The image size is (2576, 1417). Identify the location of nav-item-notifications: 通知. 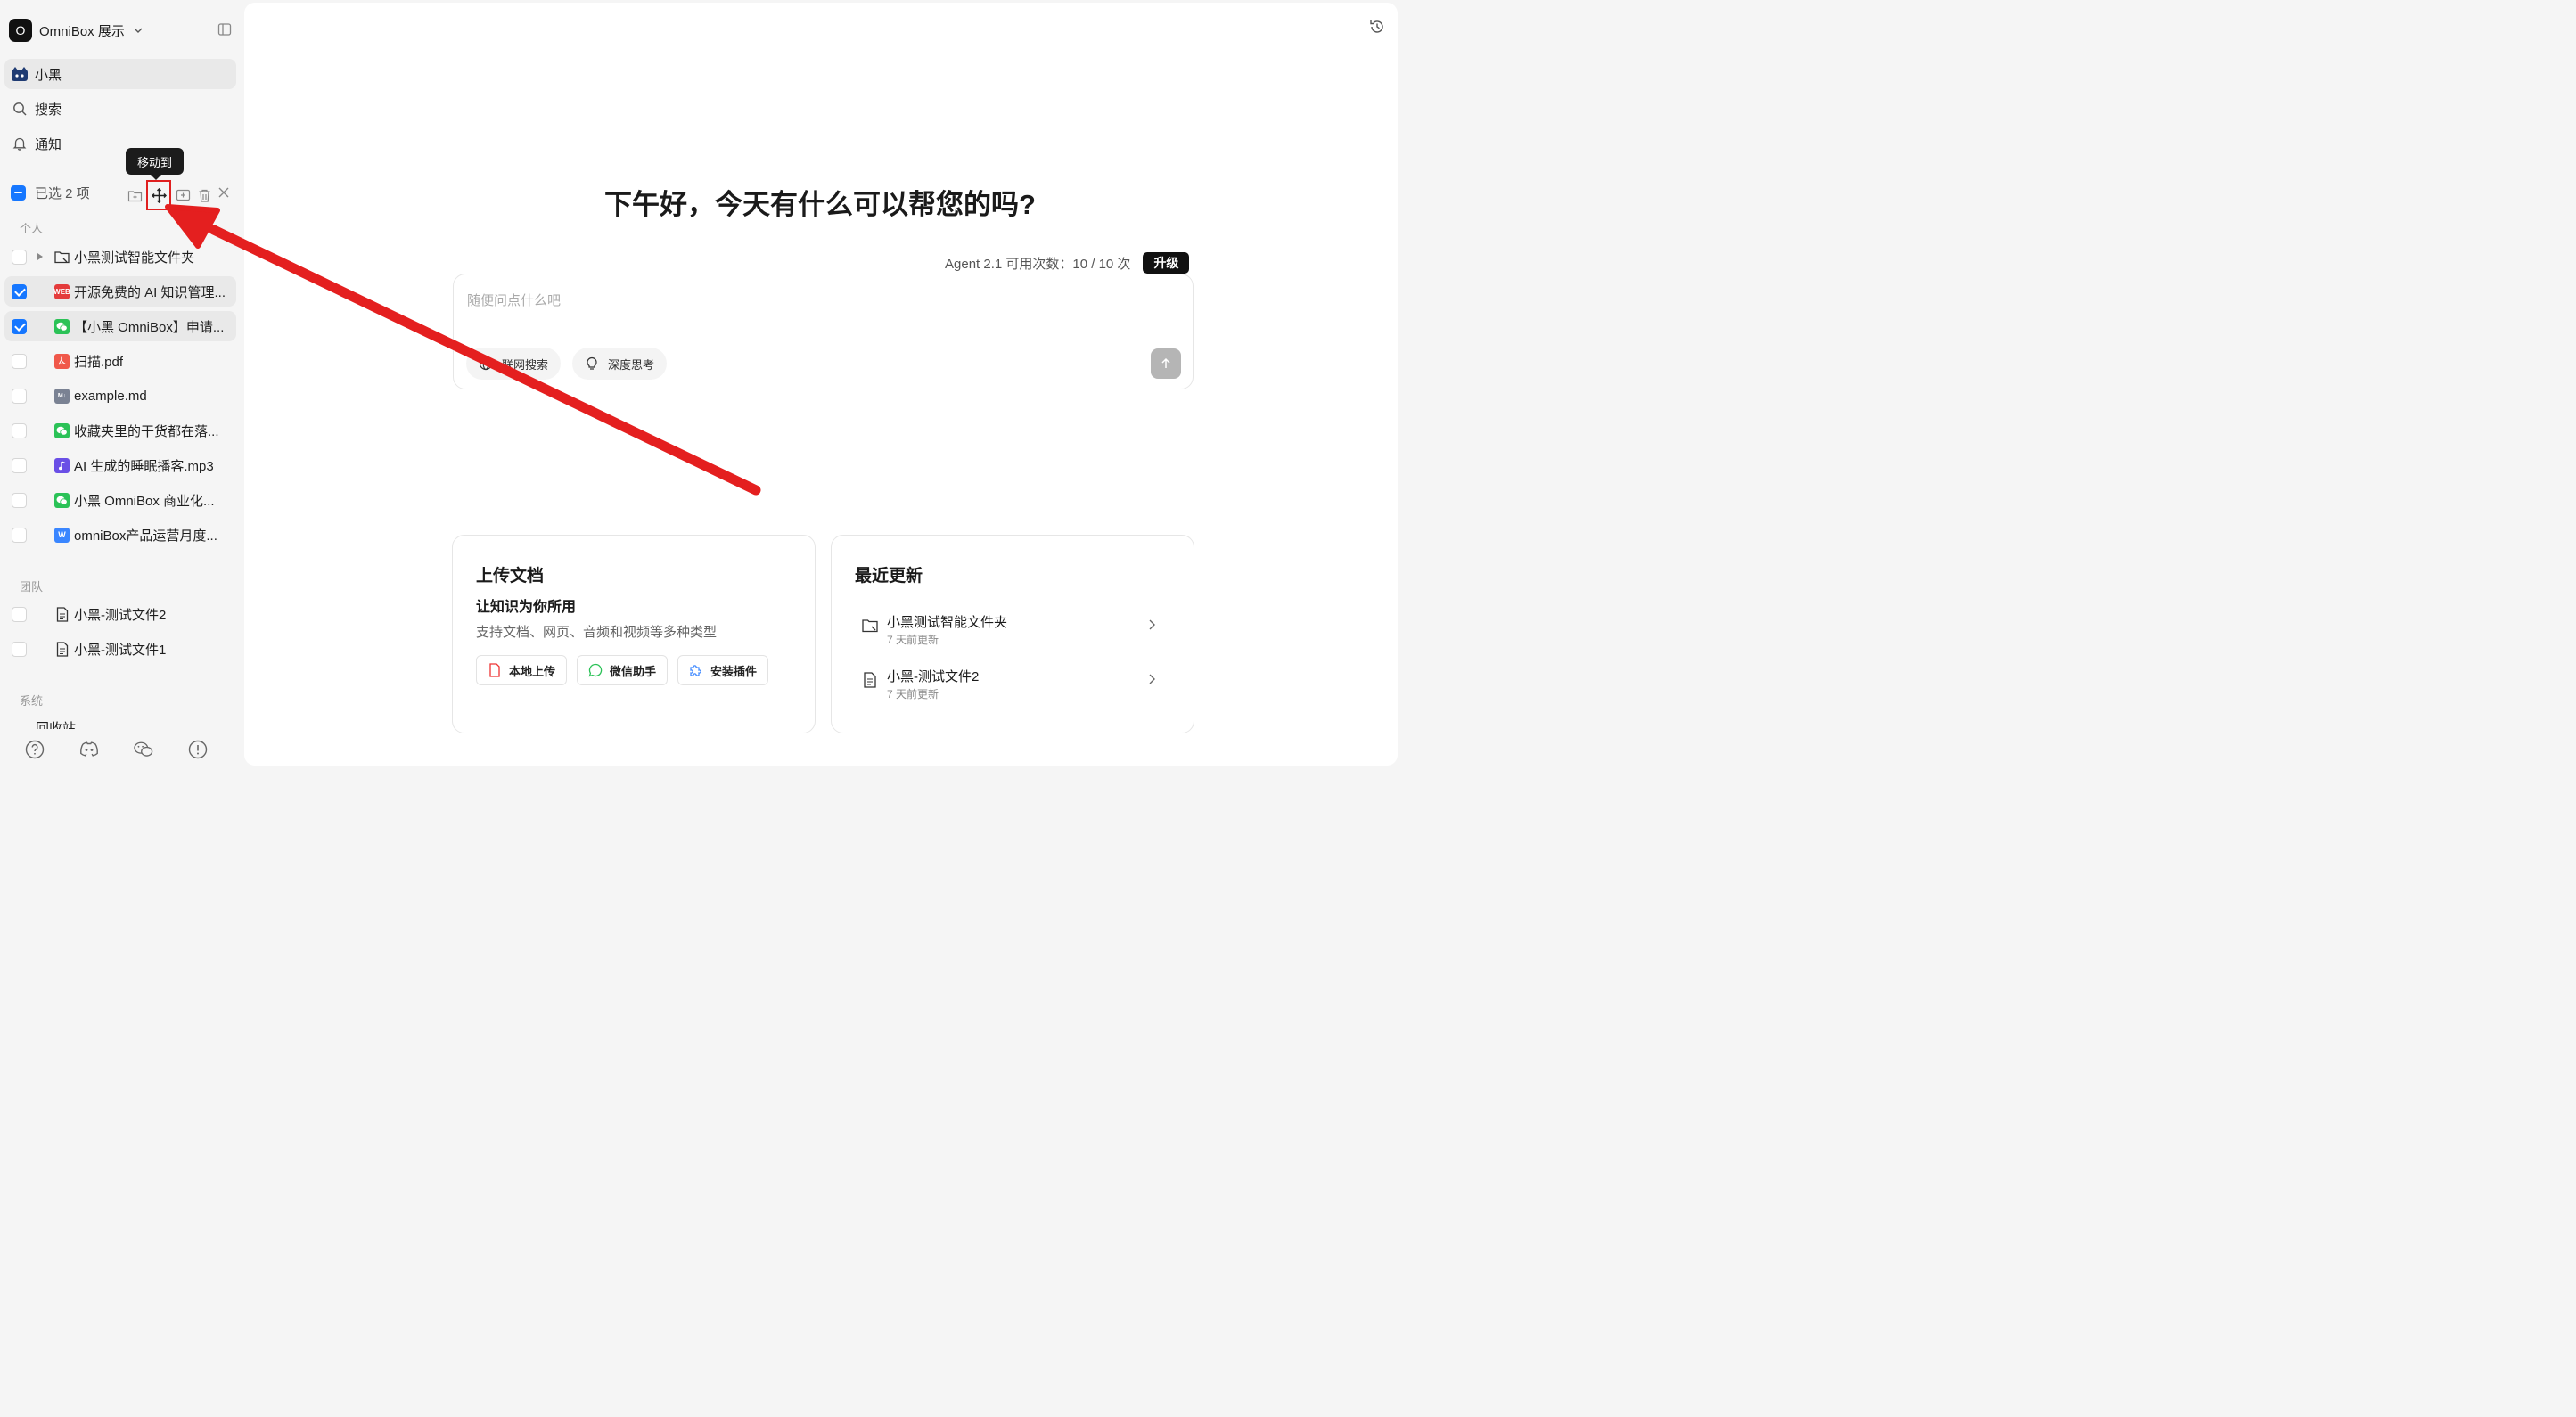
(120, 143).